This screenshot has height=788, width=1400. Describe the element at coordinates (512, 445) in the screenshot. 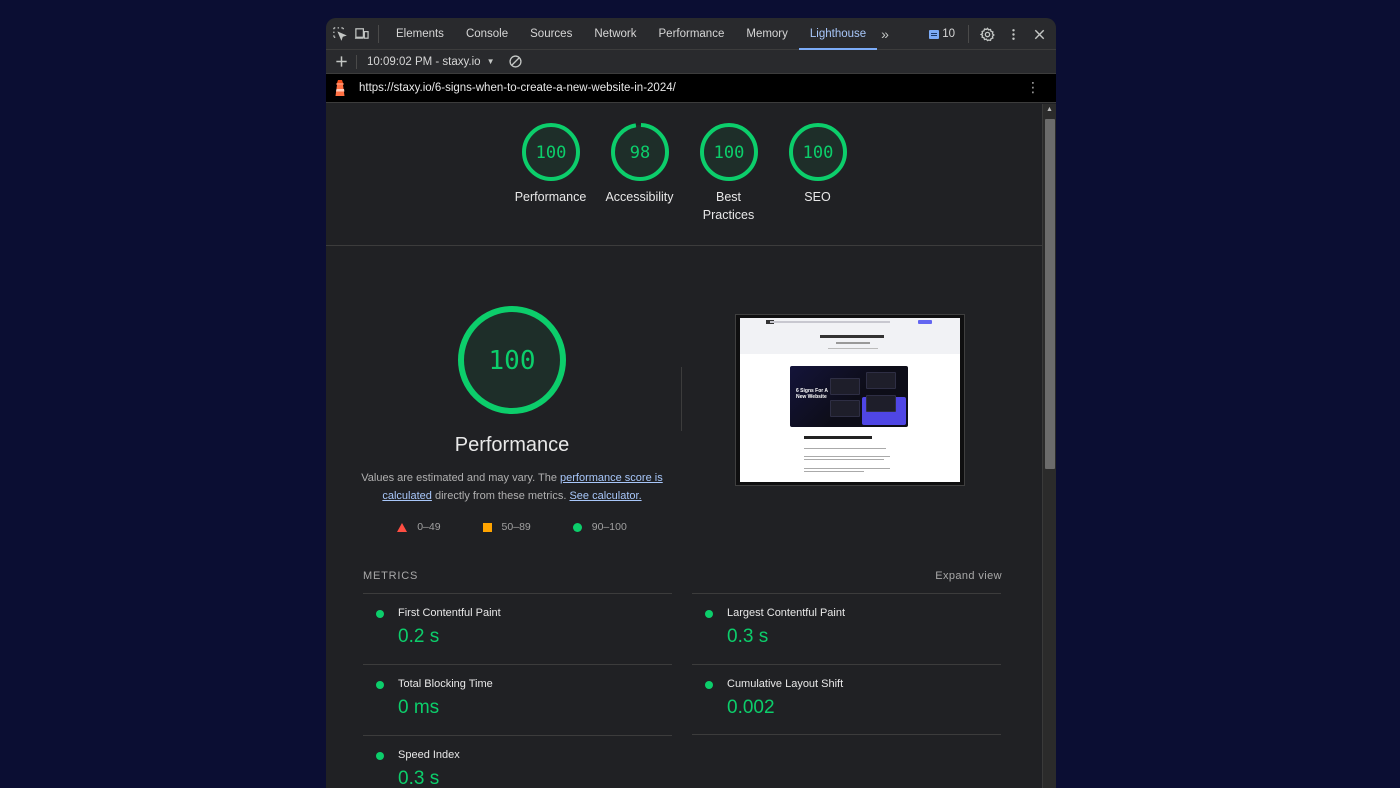

I see `performance-title: Performance` at that location.